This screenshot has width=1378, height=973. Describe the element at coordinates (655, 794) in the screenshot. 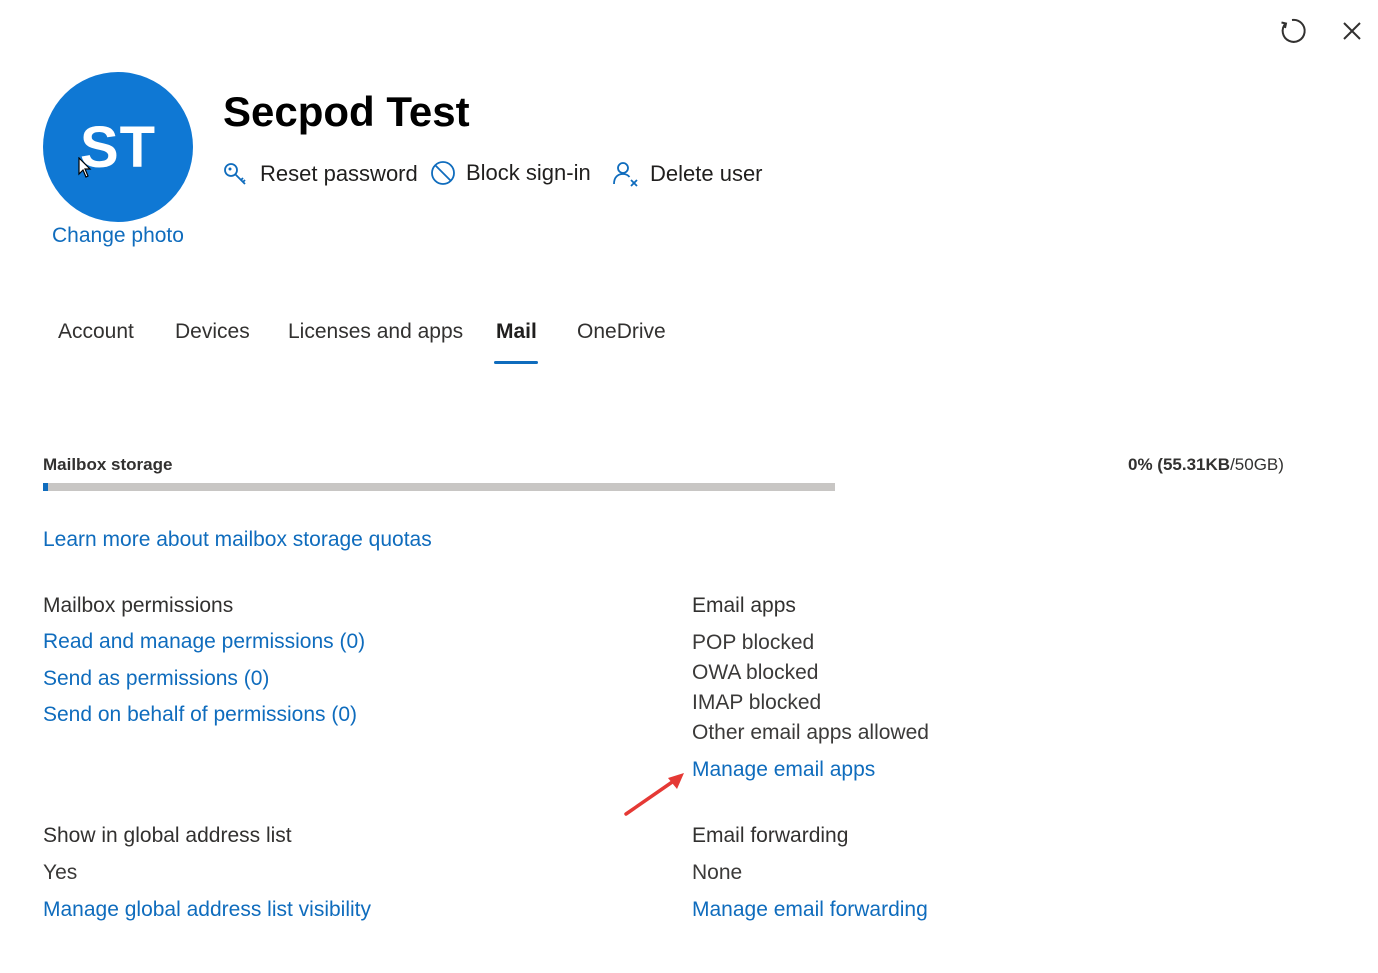

I see `annotation-arrow-icon` at that location.